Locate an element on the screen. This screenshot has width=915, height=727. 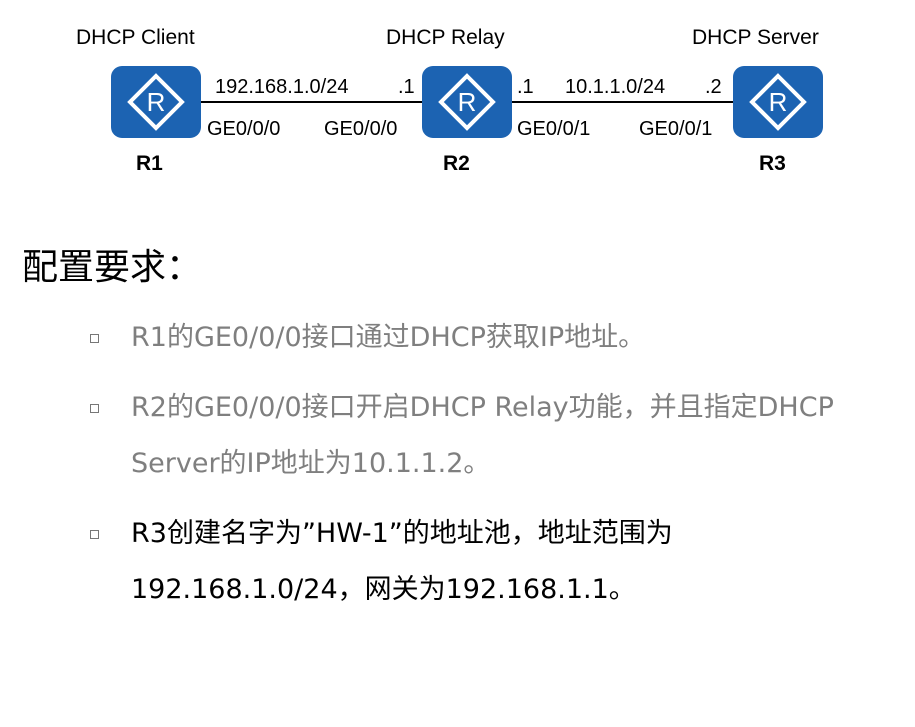
link-r1-r2 is located at coordinates (312, 102).